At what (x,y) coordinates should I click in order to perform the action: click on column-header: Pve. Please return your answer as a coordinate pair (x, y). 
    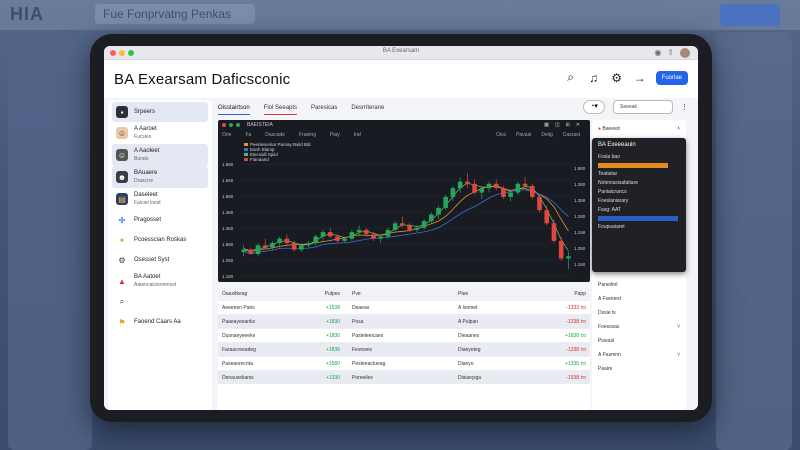
    Looking at the image, I should click on (399, 294).